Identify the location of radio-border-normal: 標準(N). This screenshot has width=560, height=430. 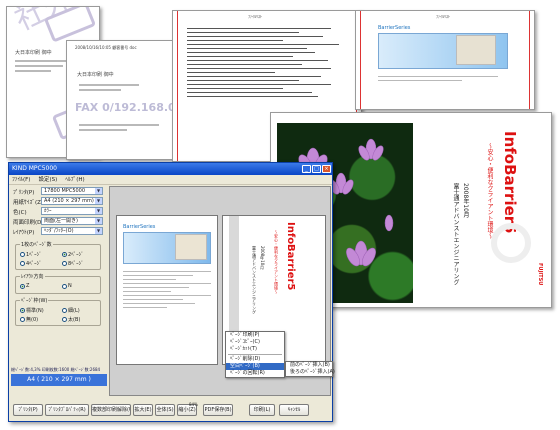
(32, 310).